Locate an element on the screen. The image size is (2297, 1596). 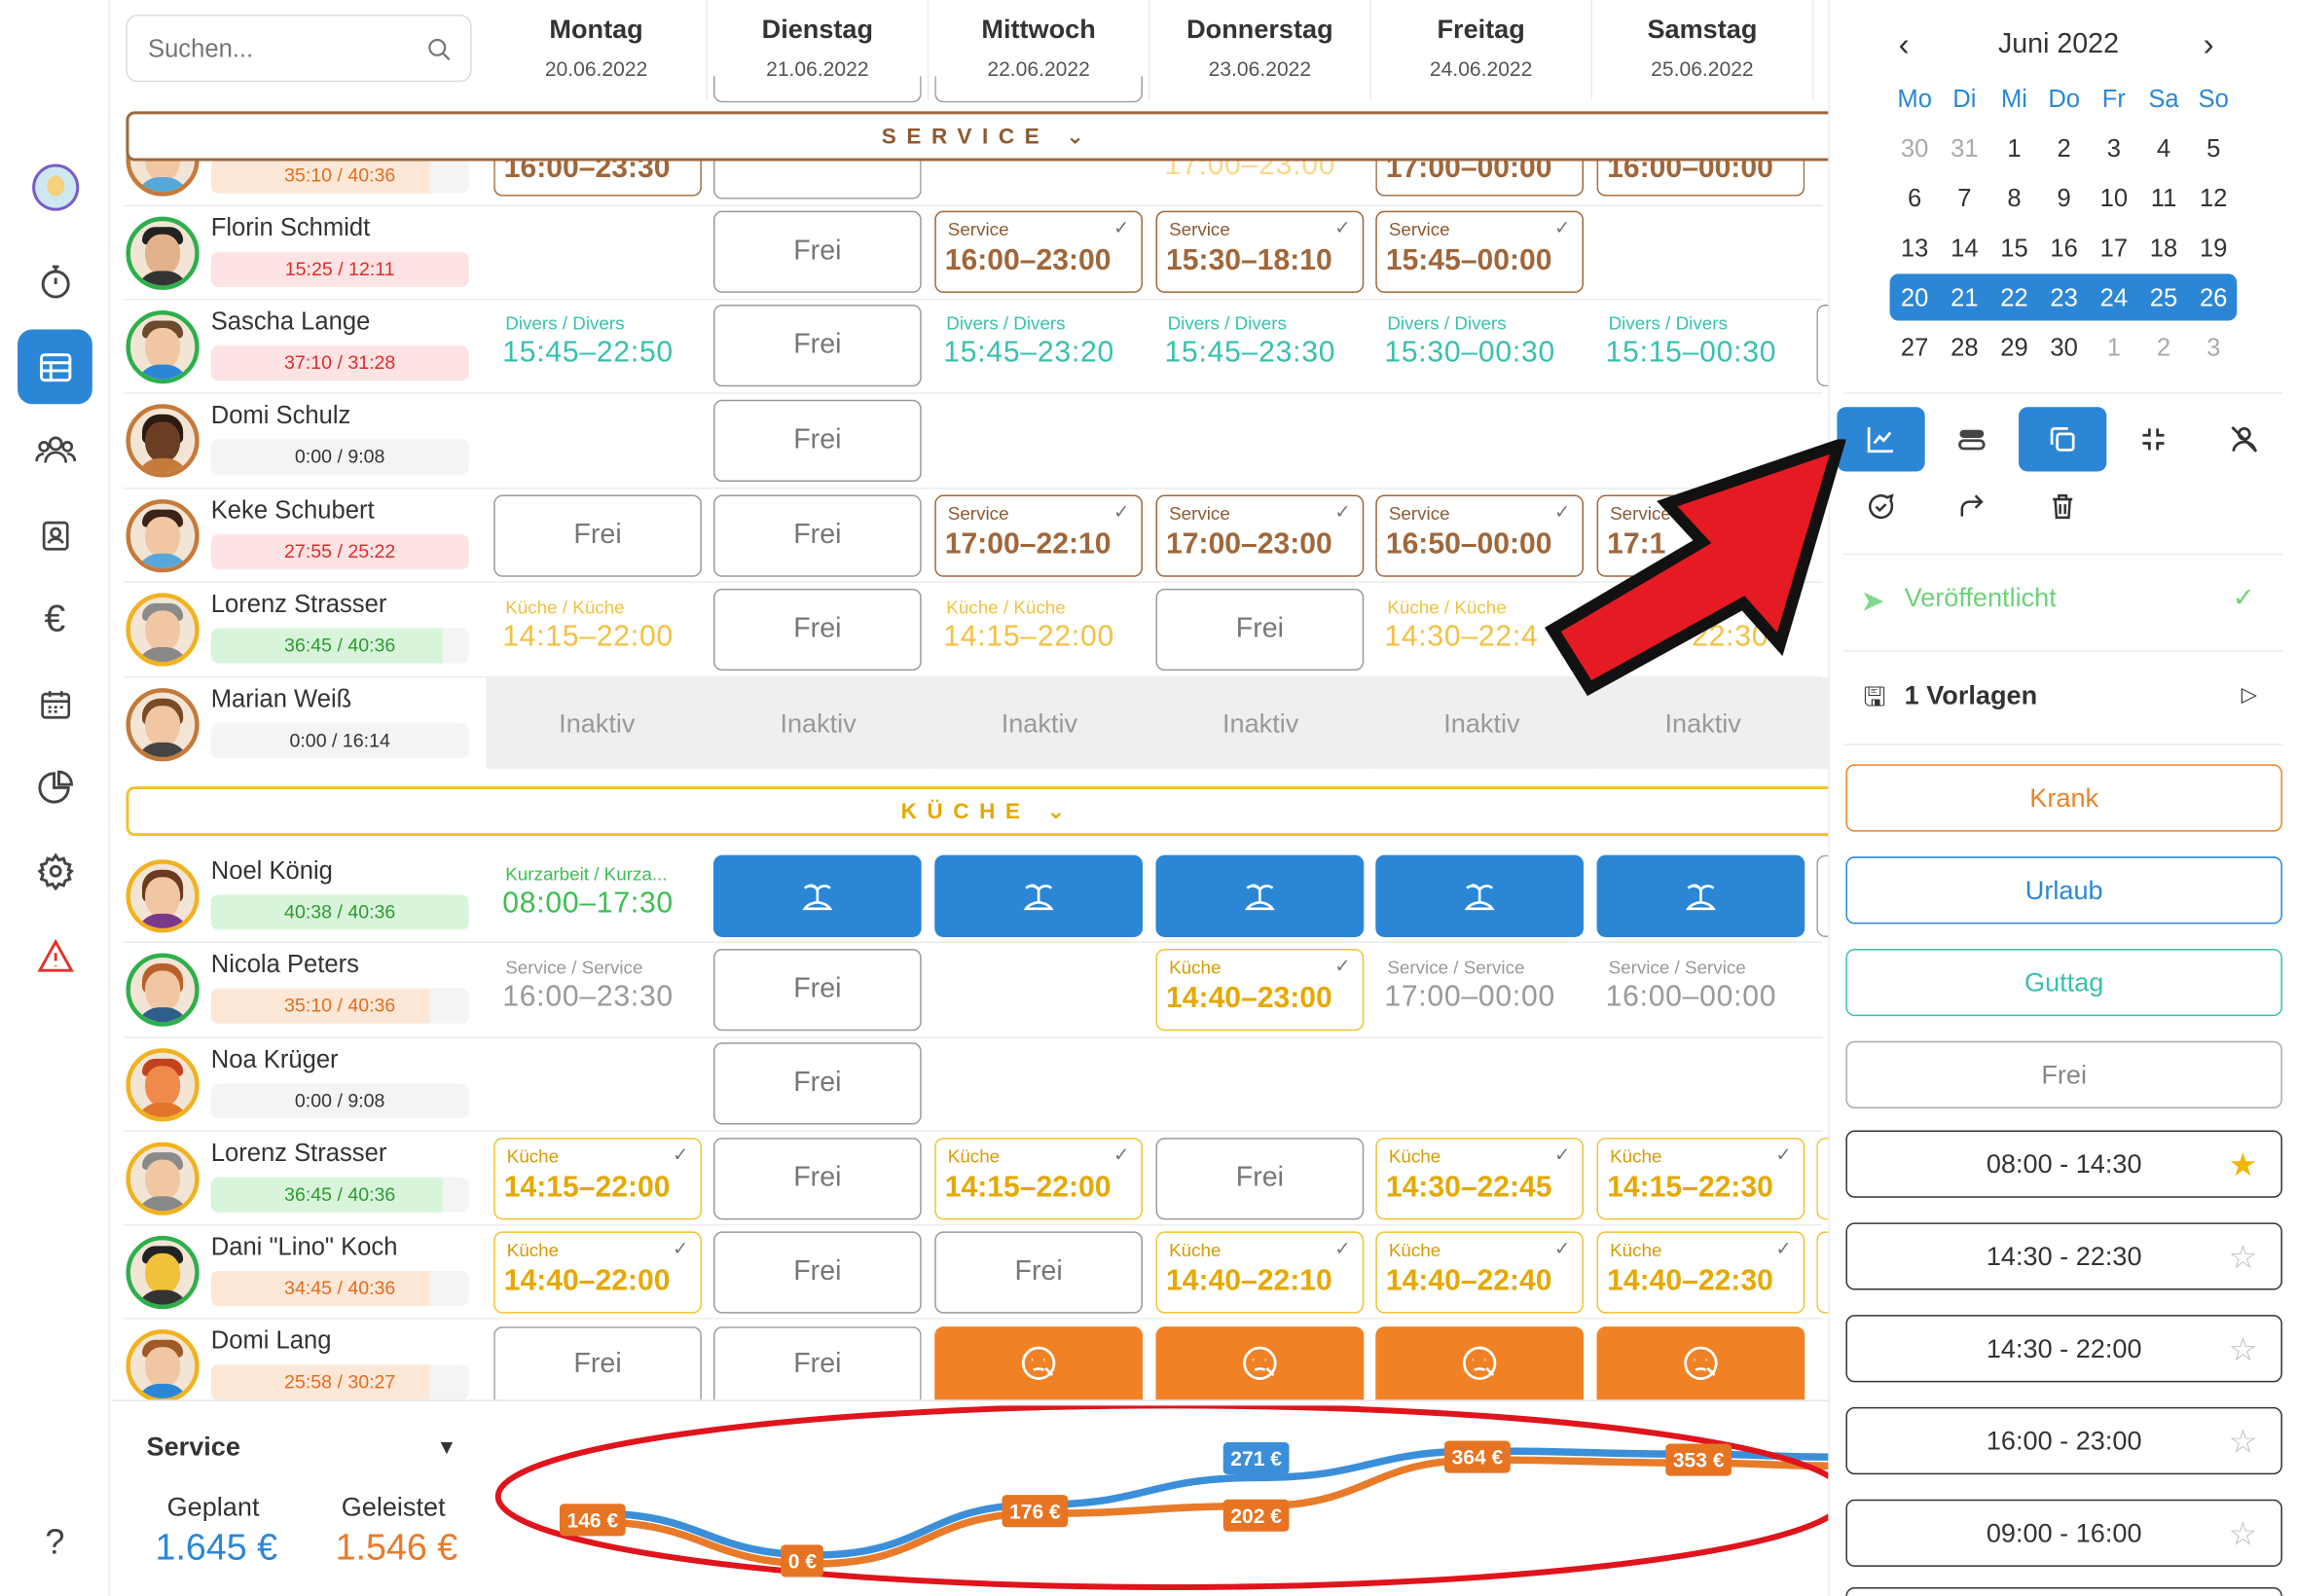
shift-cell: Service ✓ 15:45–00:00 is located at coordinates (1480, 251).